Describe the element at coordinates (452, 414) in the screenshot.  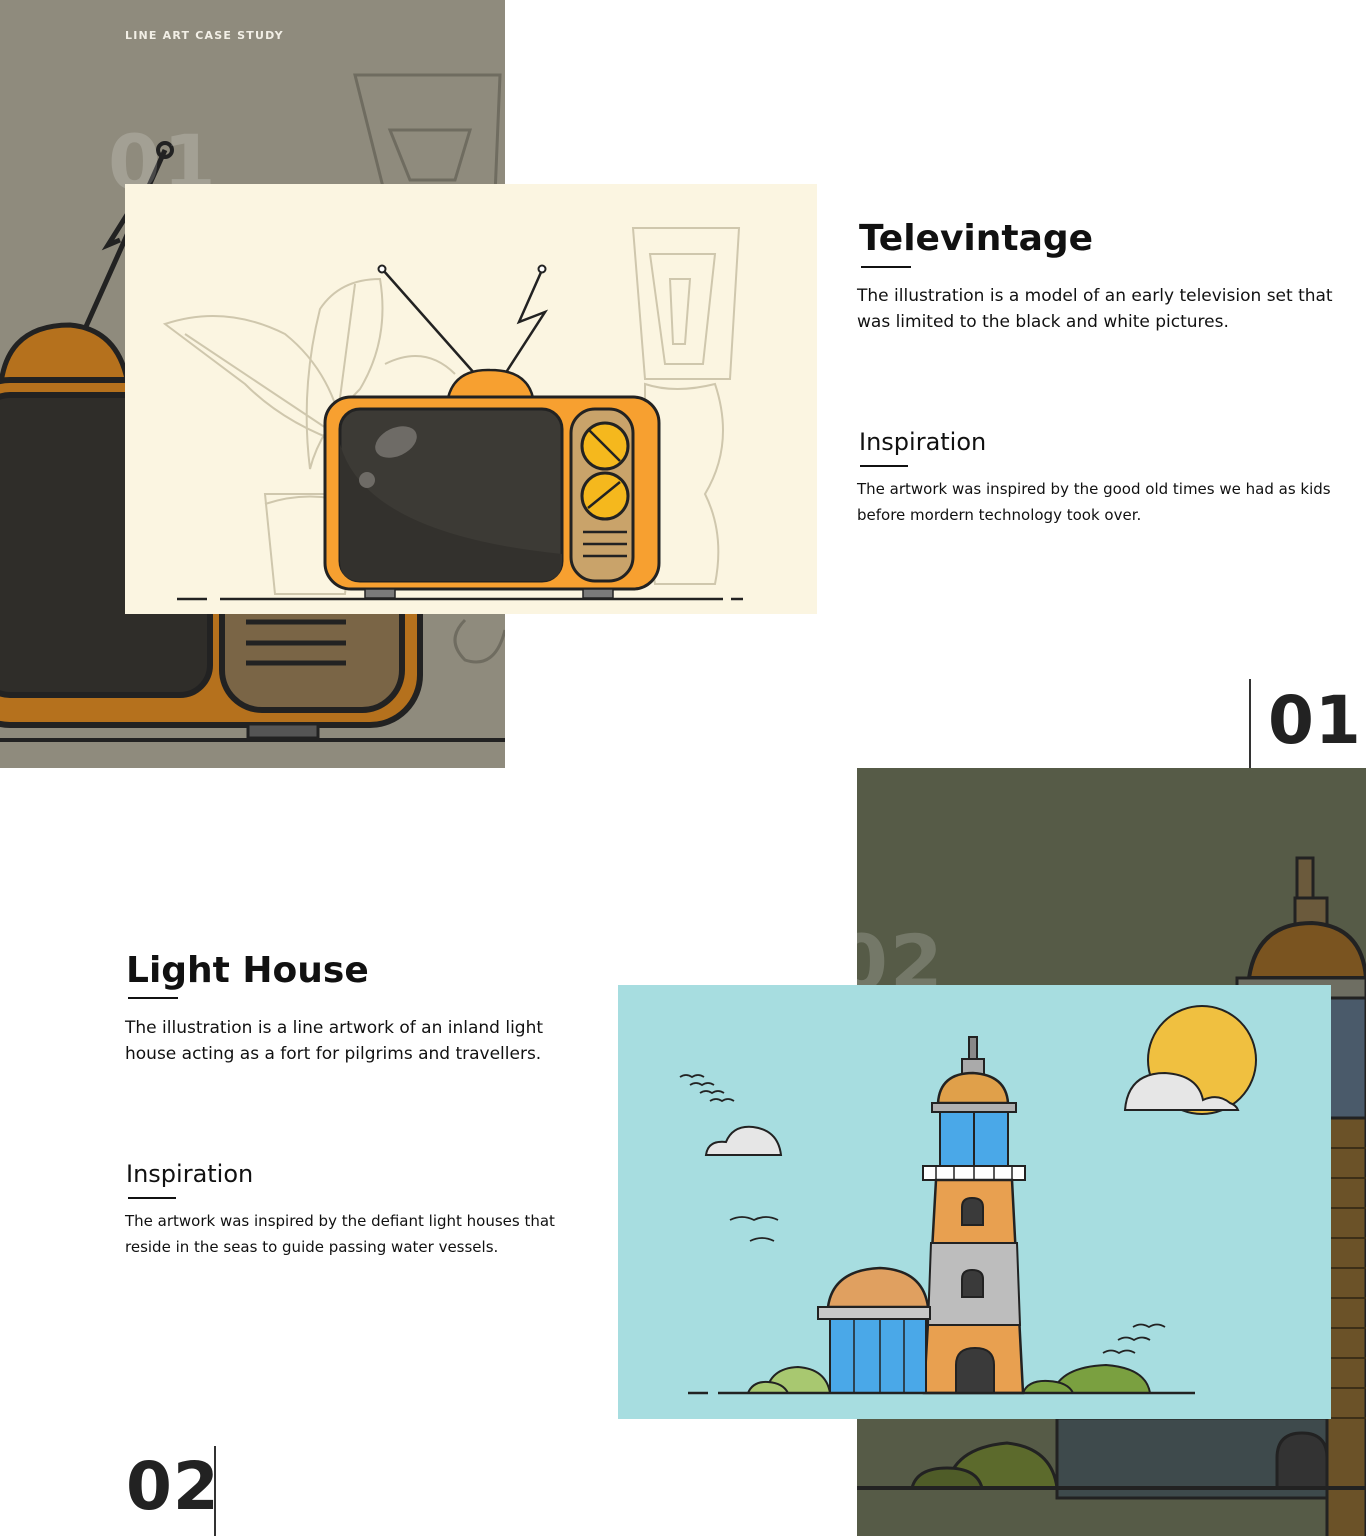
I see `televintage-illustration` at that location.